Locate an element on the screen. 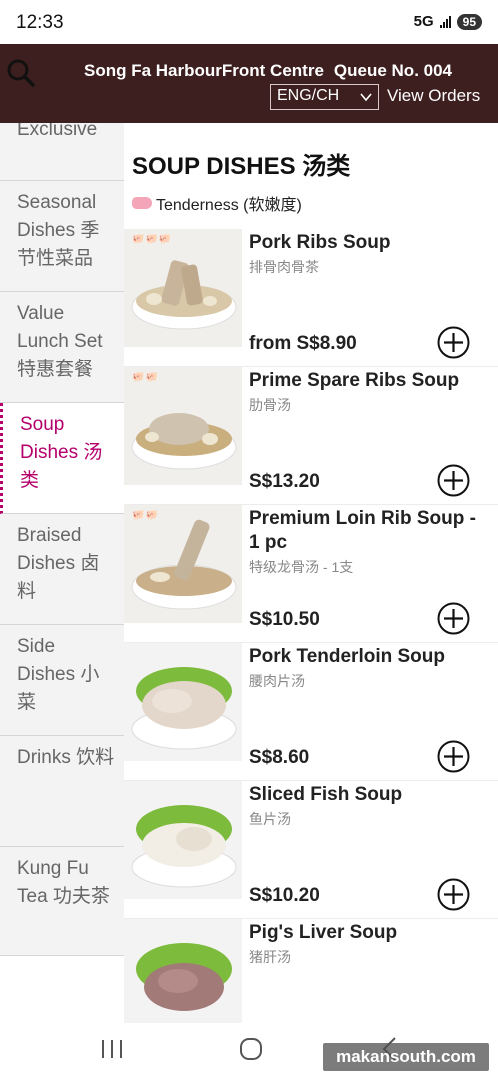  item-name: Pork Ribs Soup is located at coordinates (320, 242).